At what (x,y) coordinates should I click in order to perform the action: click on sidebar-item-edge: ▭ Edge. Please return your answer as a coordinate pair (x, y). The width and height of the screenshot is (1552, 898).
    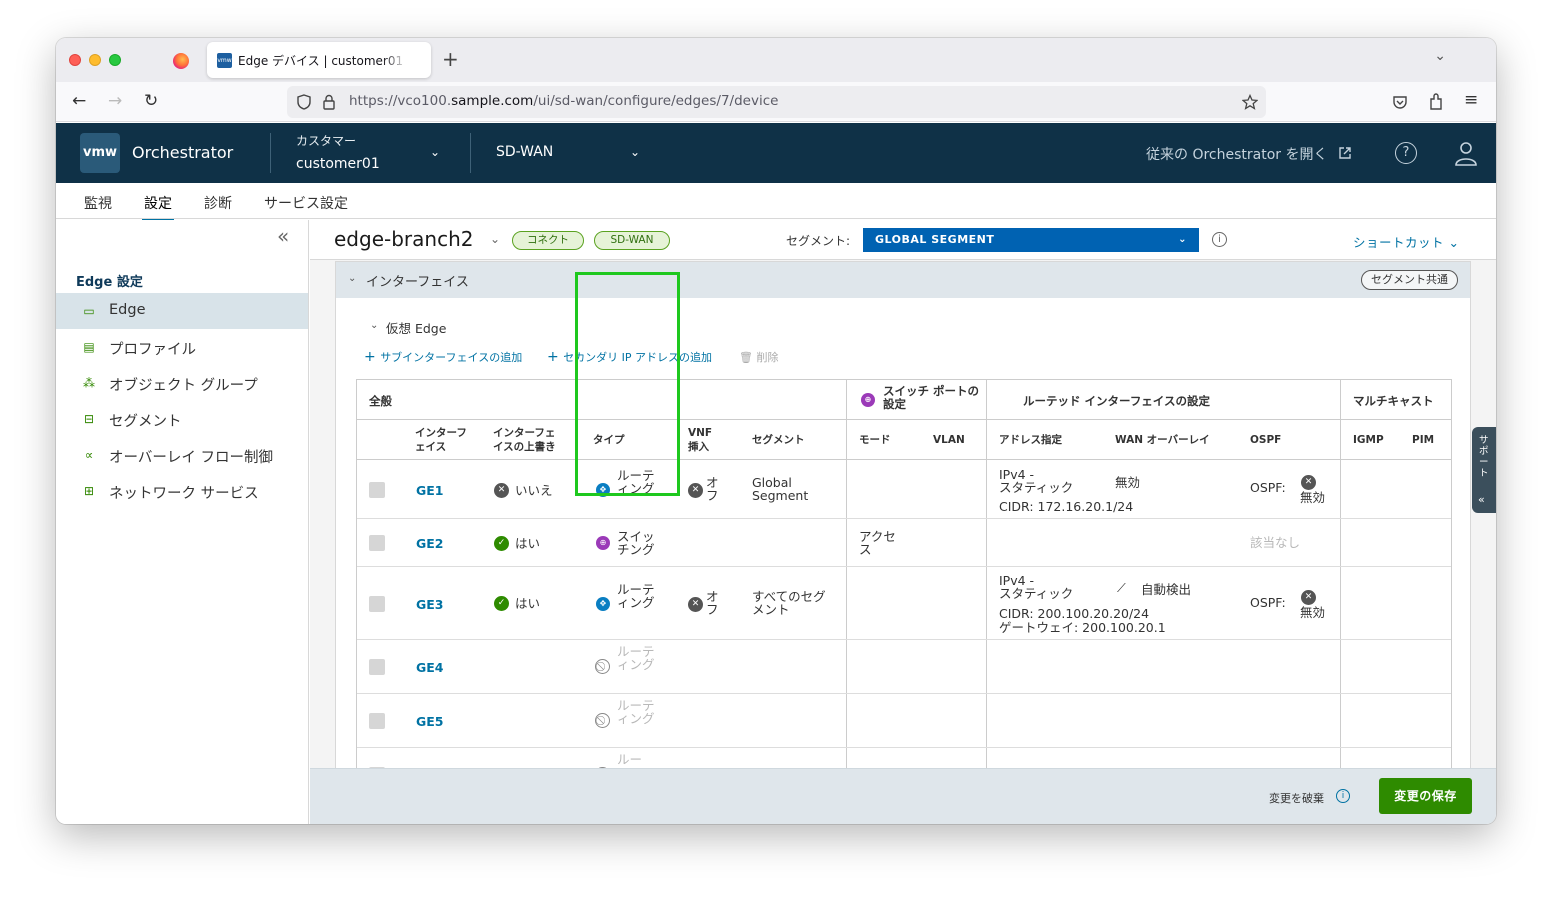
    Looking at the image, I should click on (182, 311).